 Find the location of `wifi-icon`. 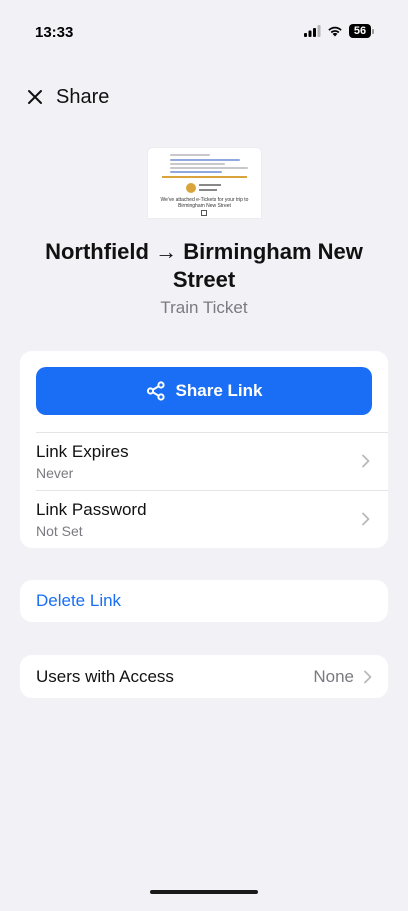

wifi-icon is located at coordinates (335, 31).